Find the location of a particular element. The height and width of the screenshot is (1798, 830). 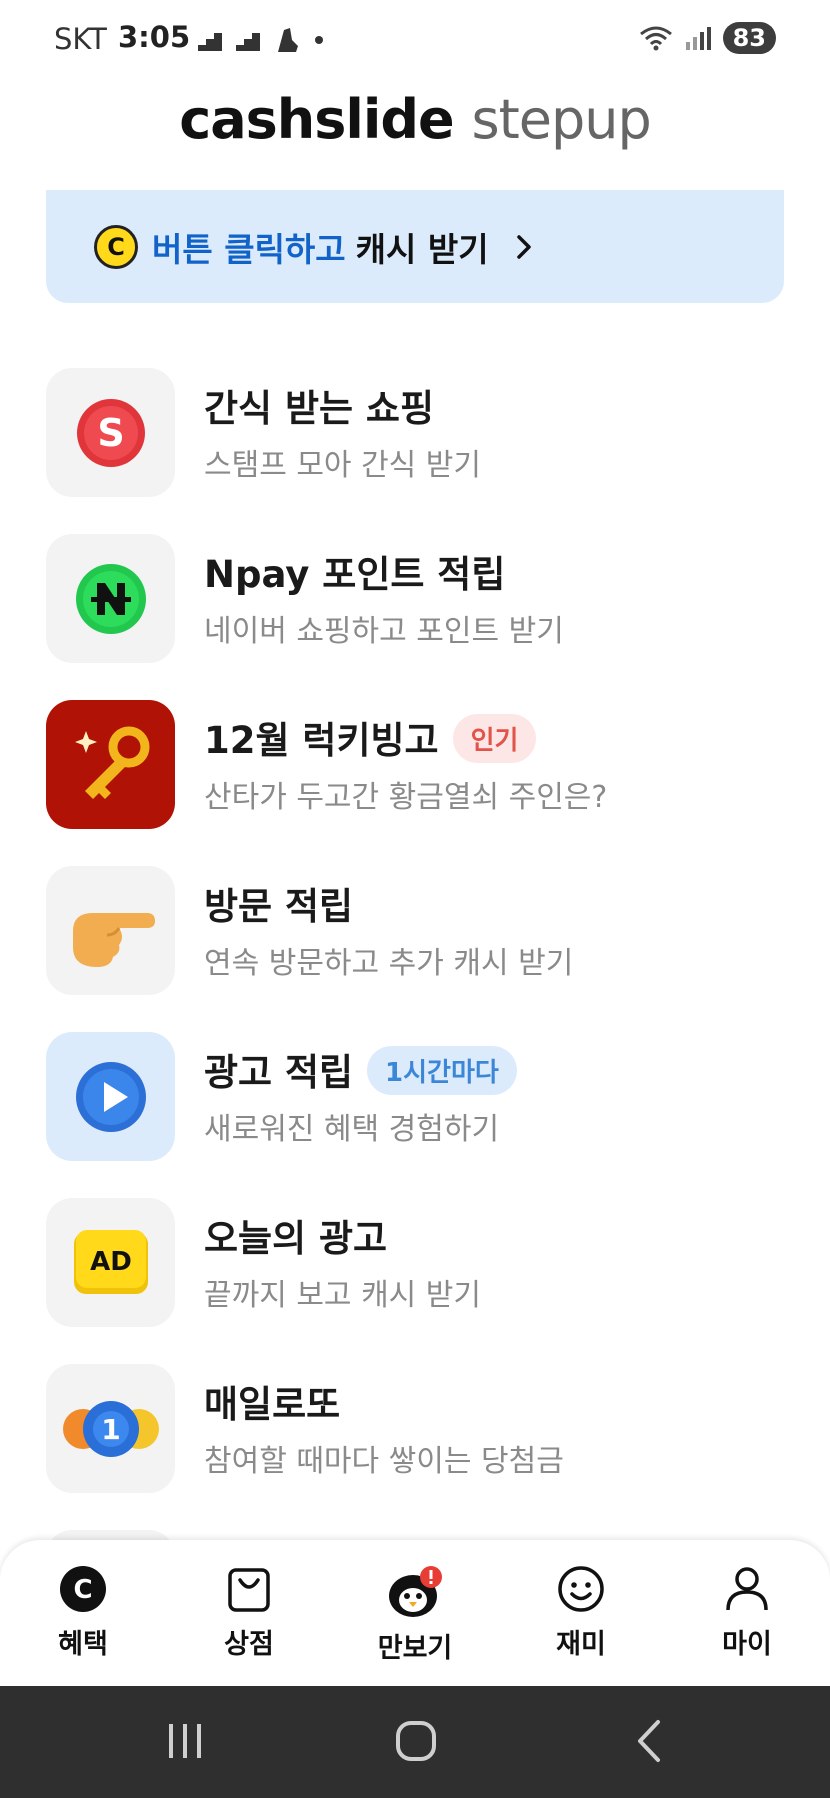

ad-icon: AD is located at coordinates (110, 1261).